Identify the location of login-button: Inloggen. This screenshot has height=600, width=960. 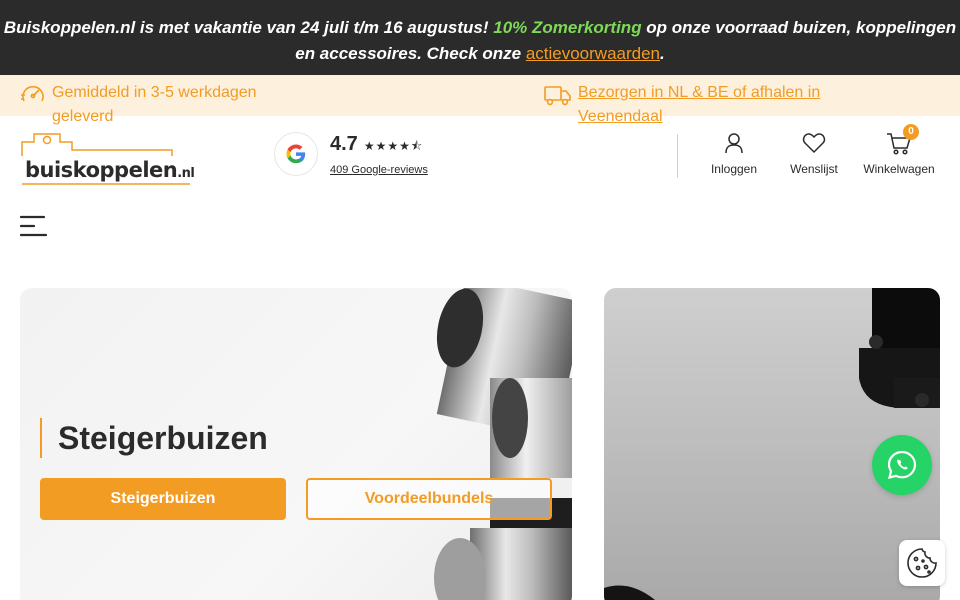
(734, 154).